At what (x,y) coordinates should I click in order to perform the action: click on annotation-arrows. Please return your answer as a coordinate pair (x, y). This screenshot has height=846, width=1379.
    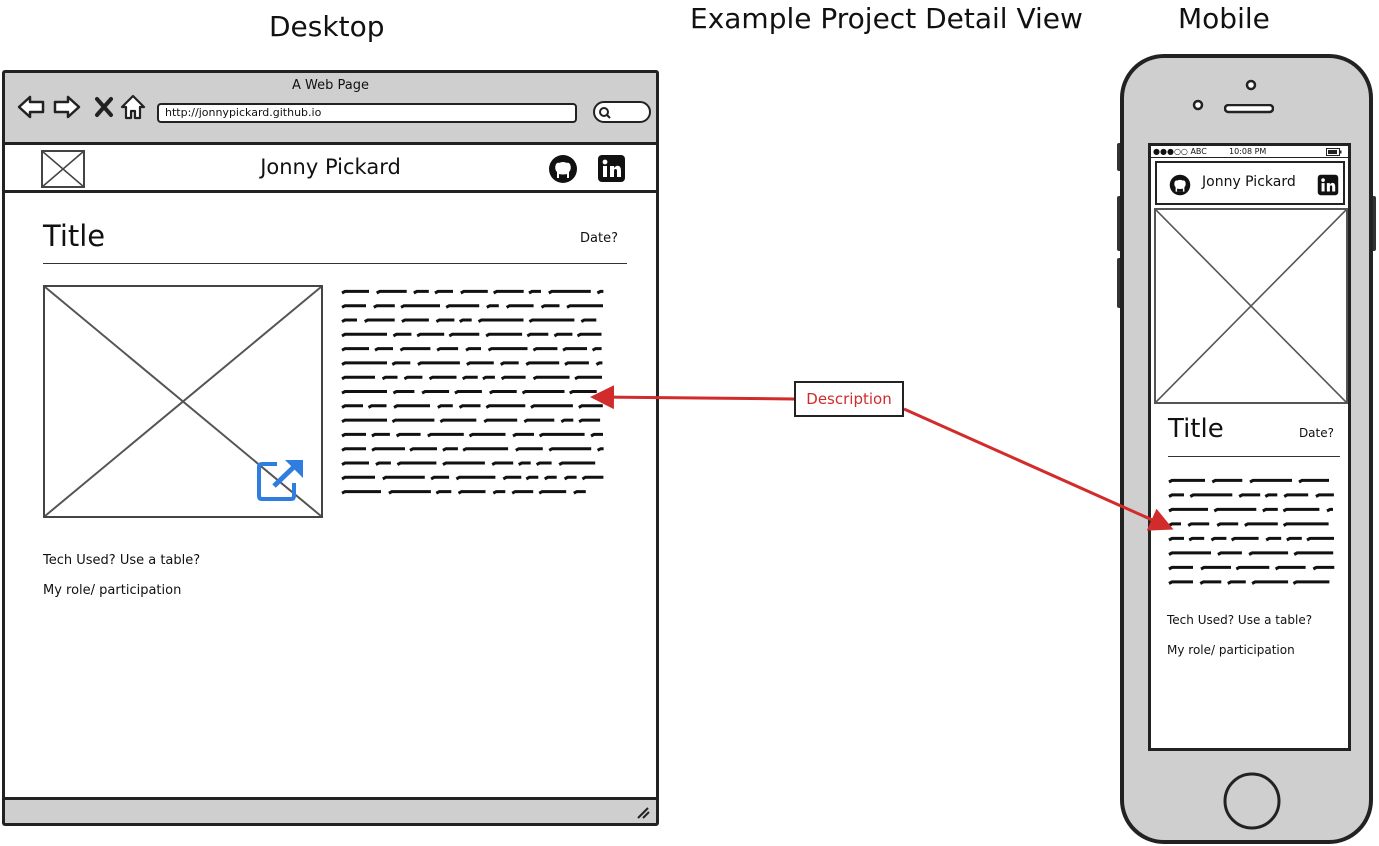
    Looking at the image, I should click on (882, 458).